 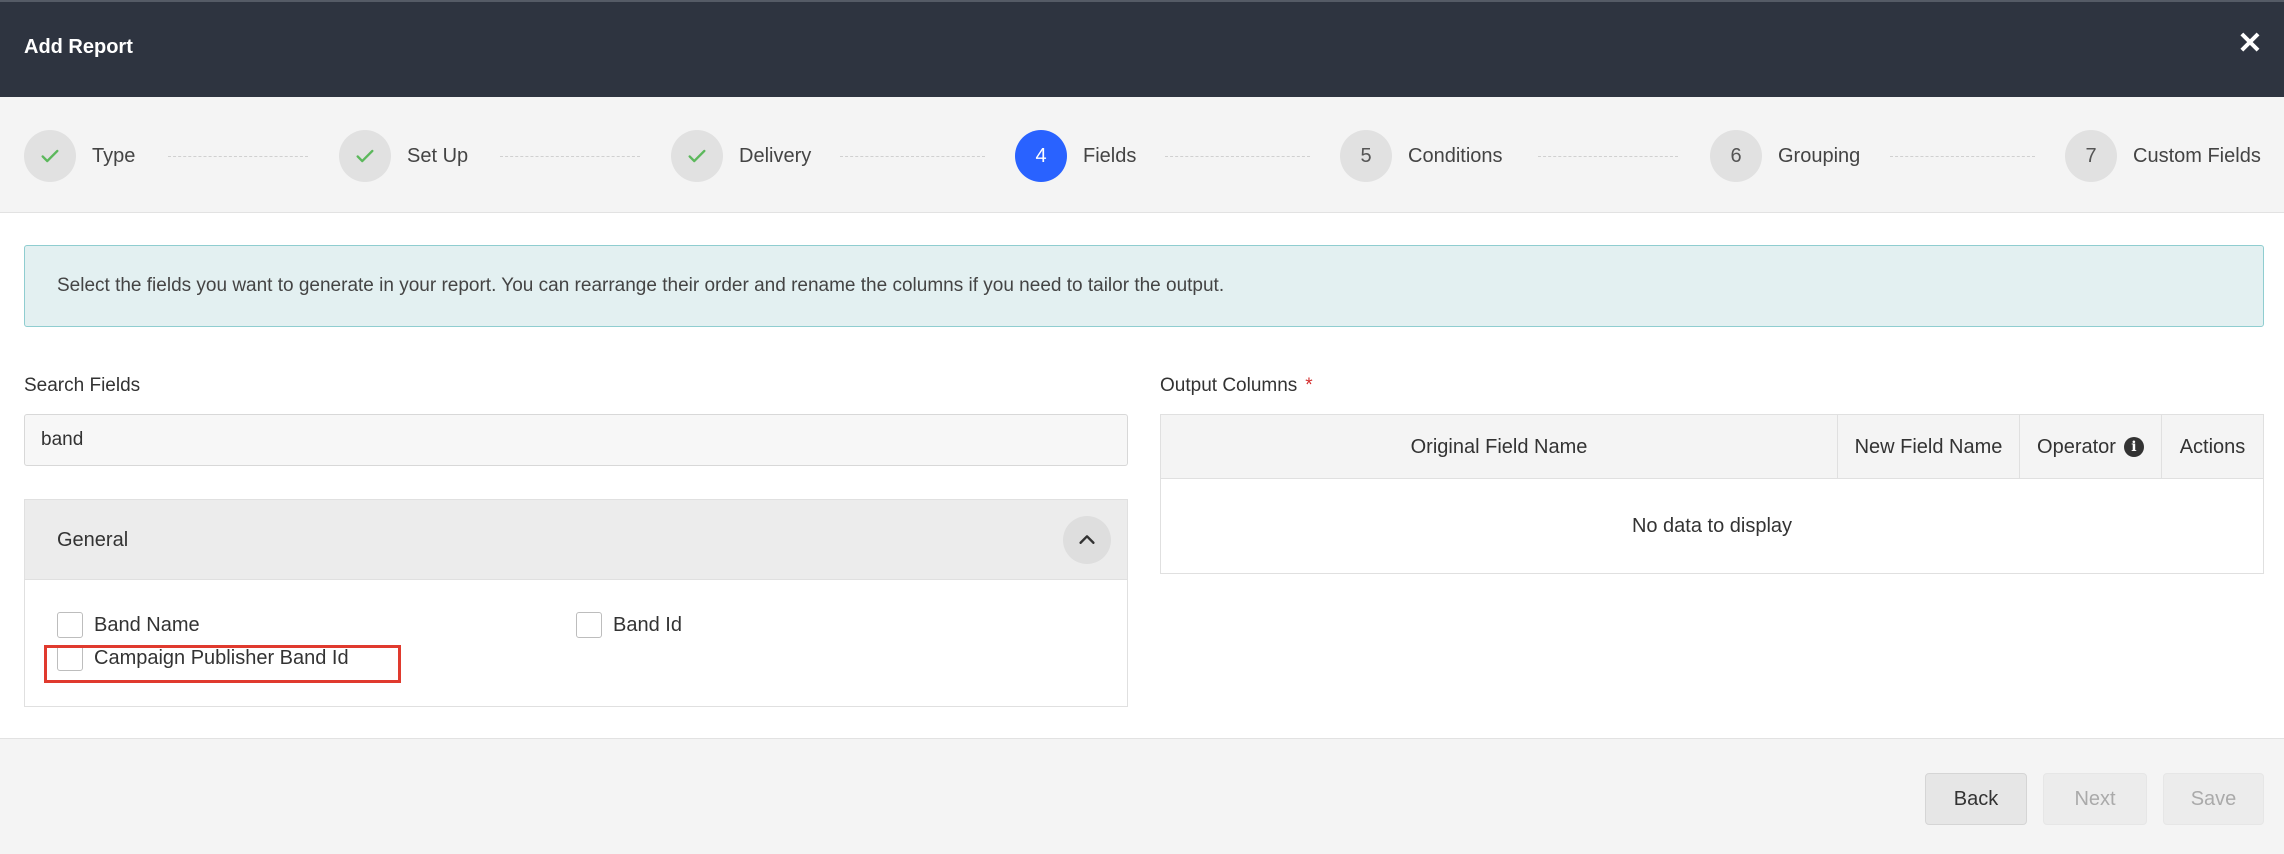 I want to click on dialog-title: Add Report, so click(x=78, y=47).